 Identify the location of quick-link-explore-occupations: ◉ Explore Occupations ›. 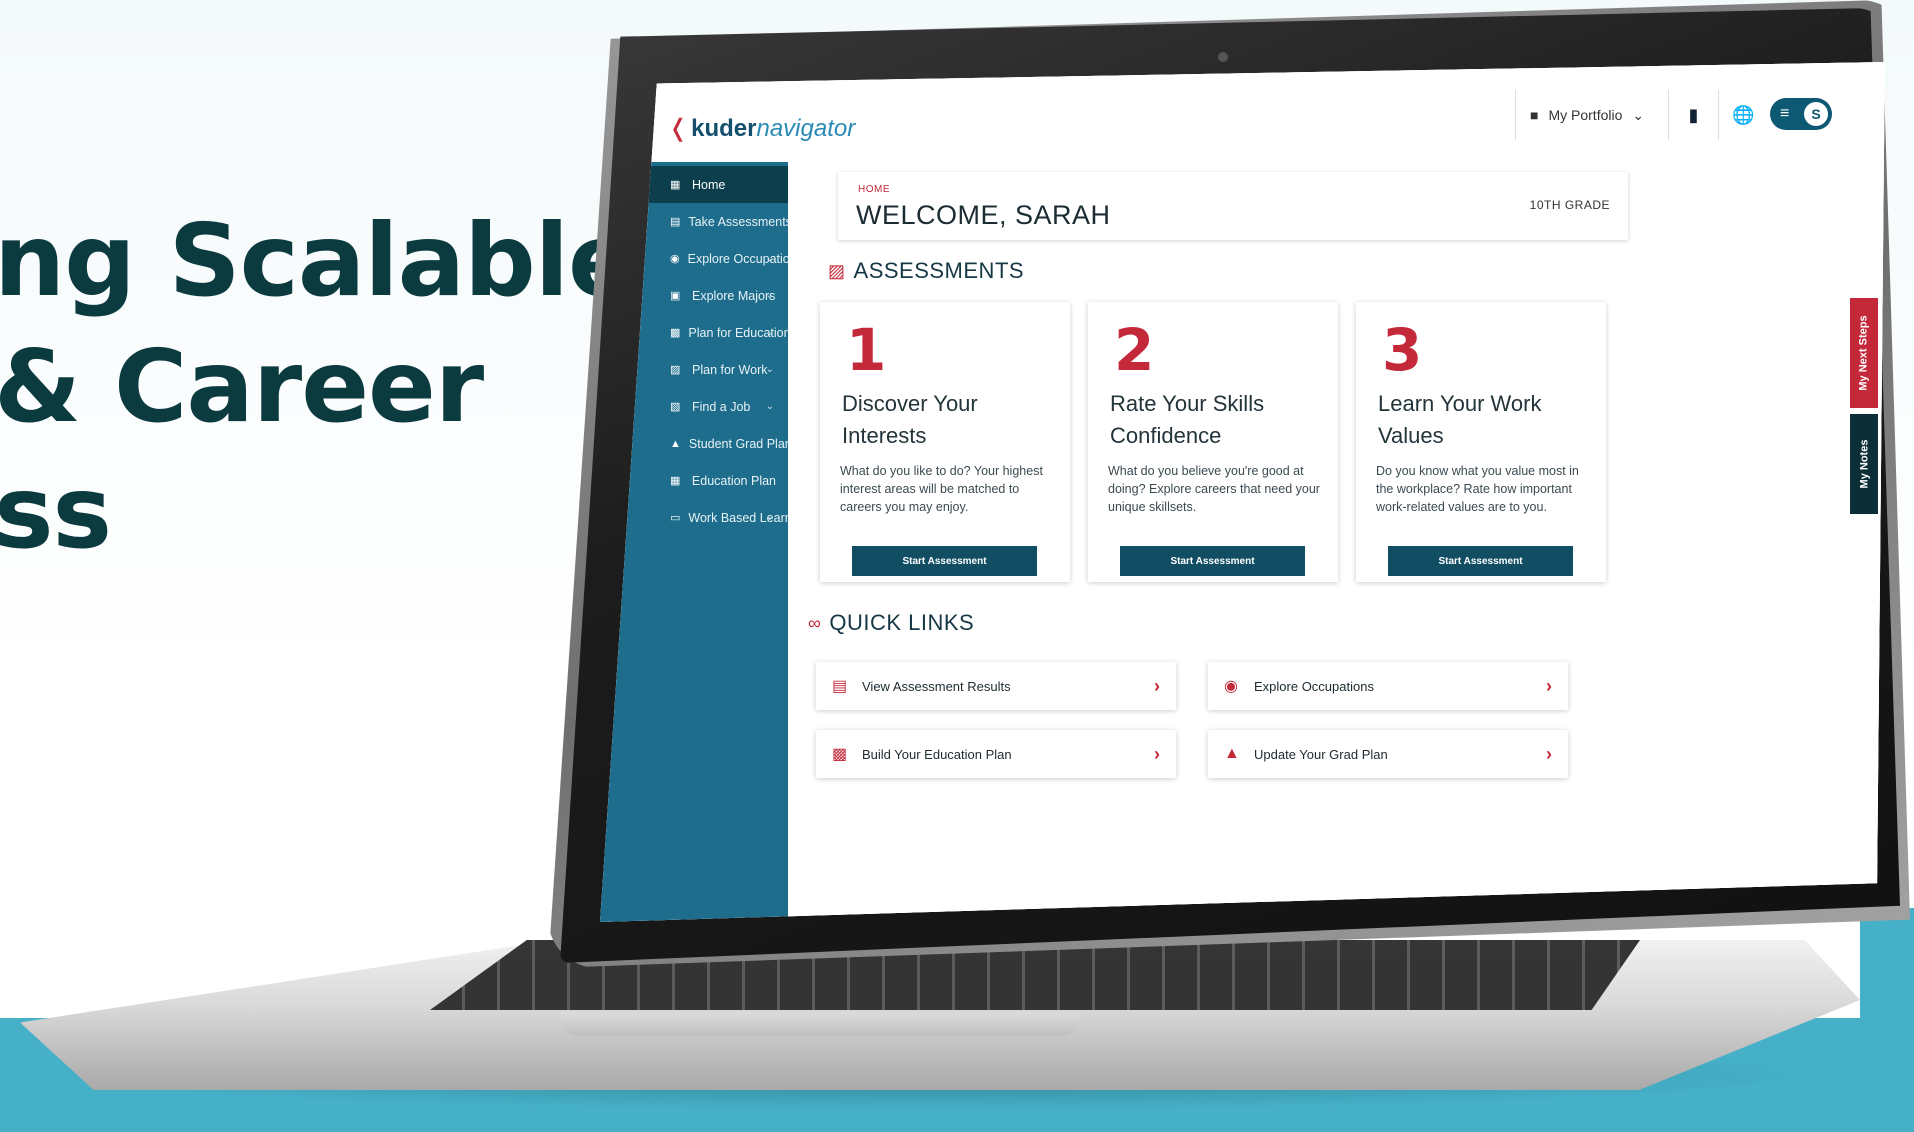
(1388, 686).